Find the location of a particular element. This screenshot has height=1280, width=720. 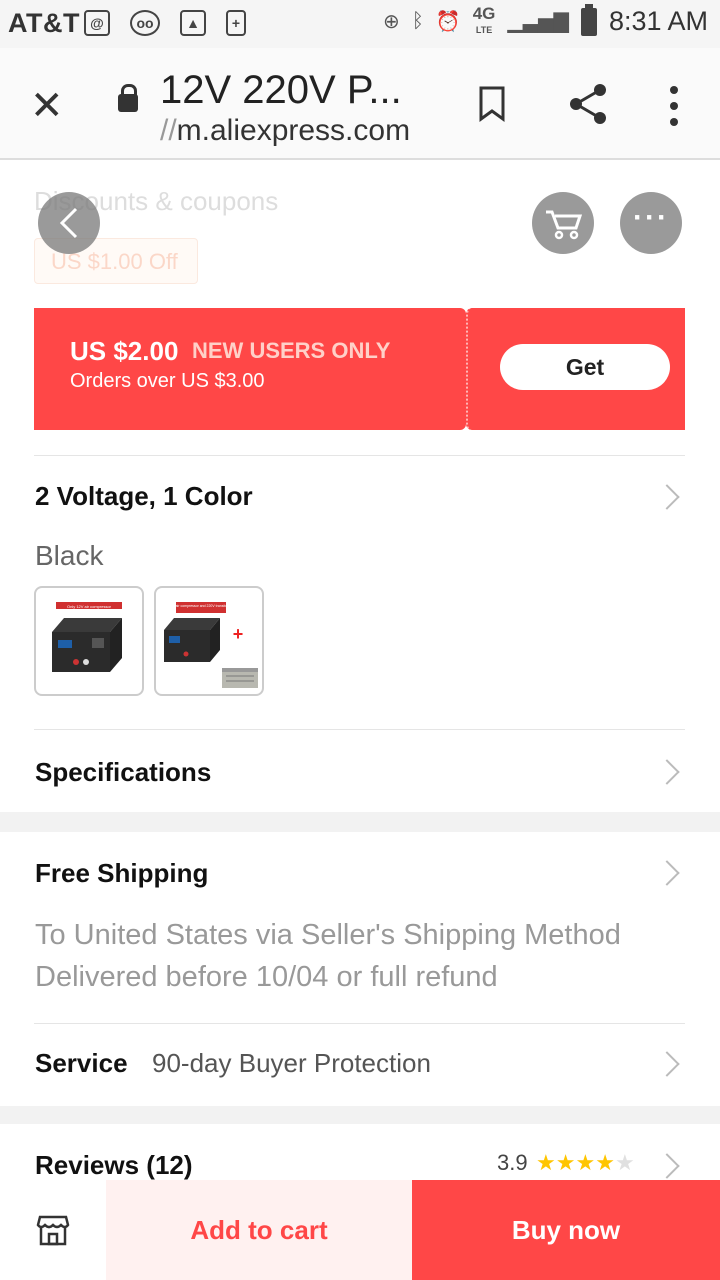

back-button is located at coordinates (69, 223).